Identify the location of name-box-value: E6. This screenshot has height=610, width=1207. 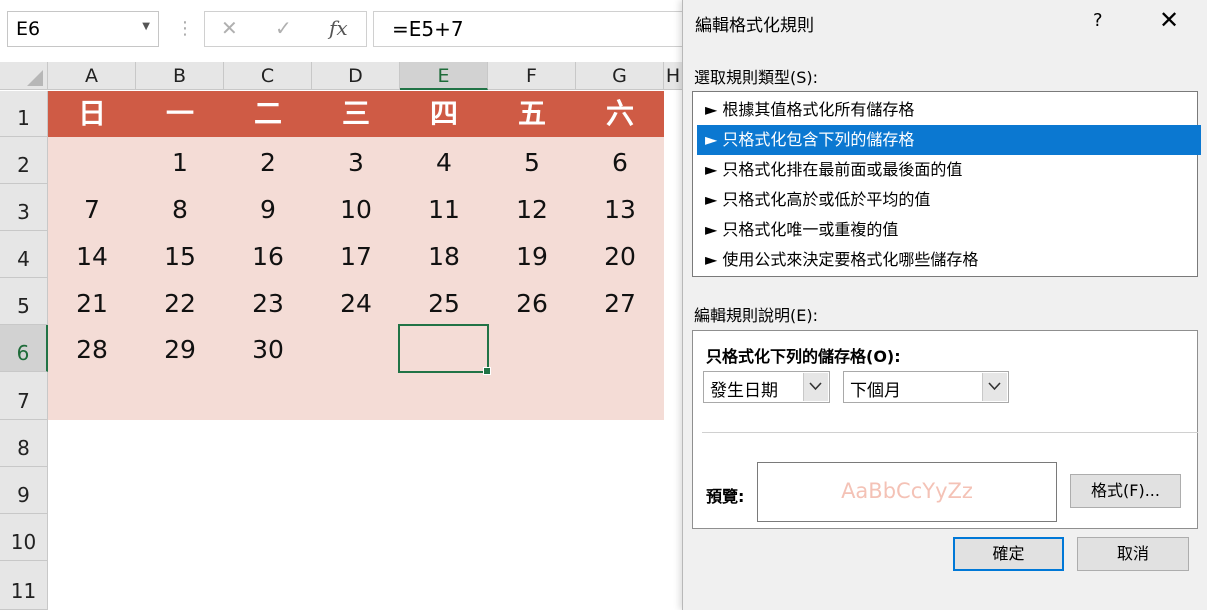
(28, 29).